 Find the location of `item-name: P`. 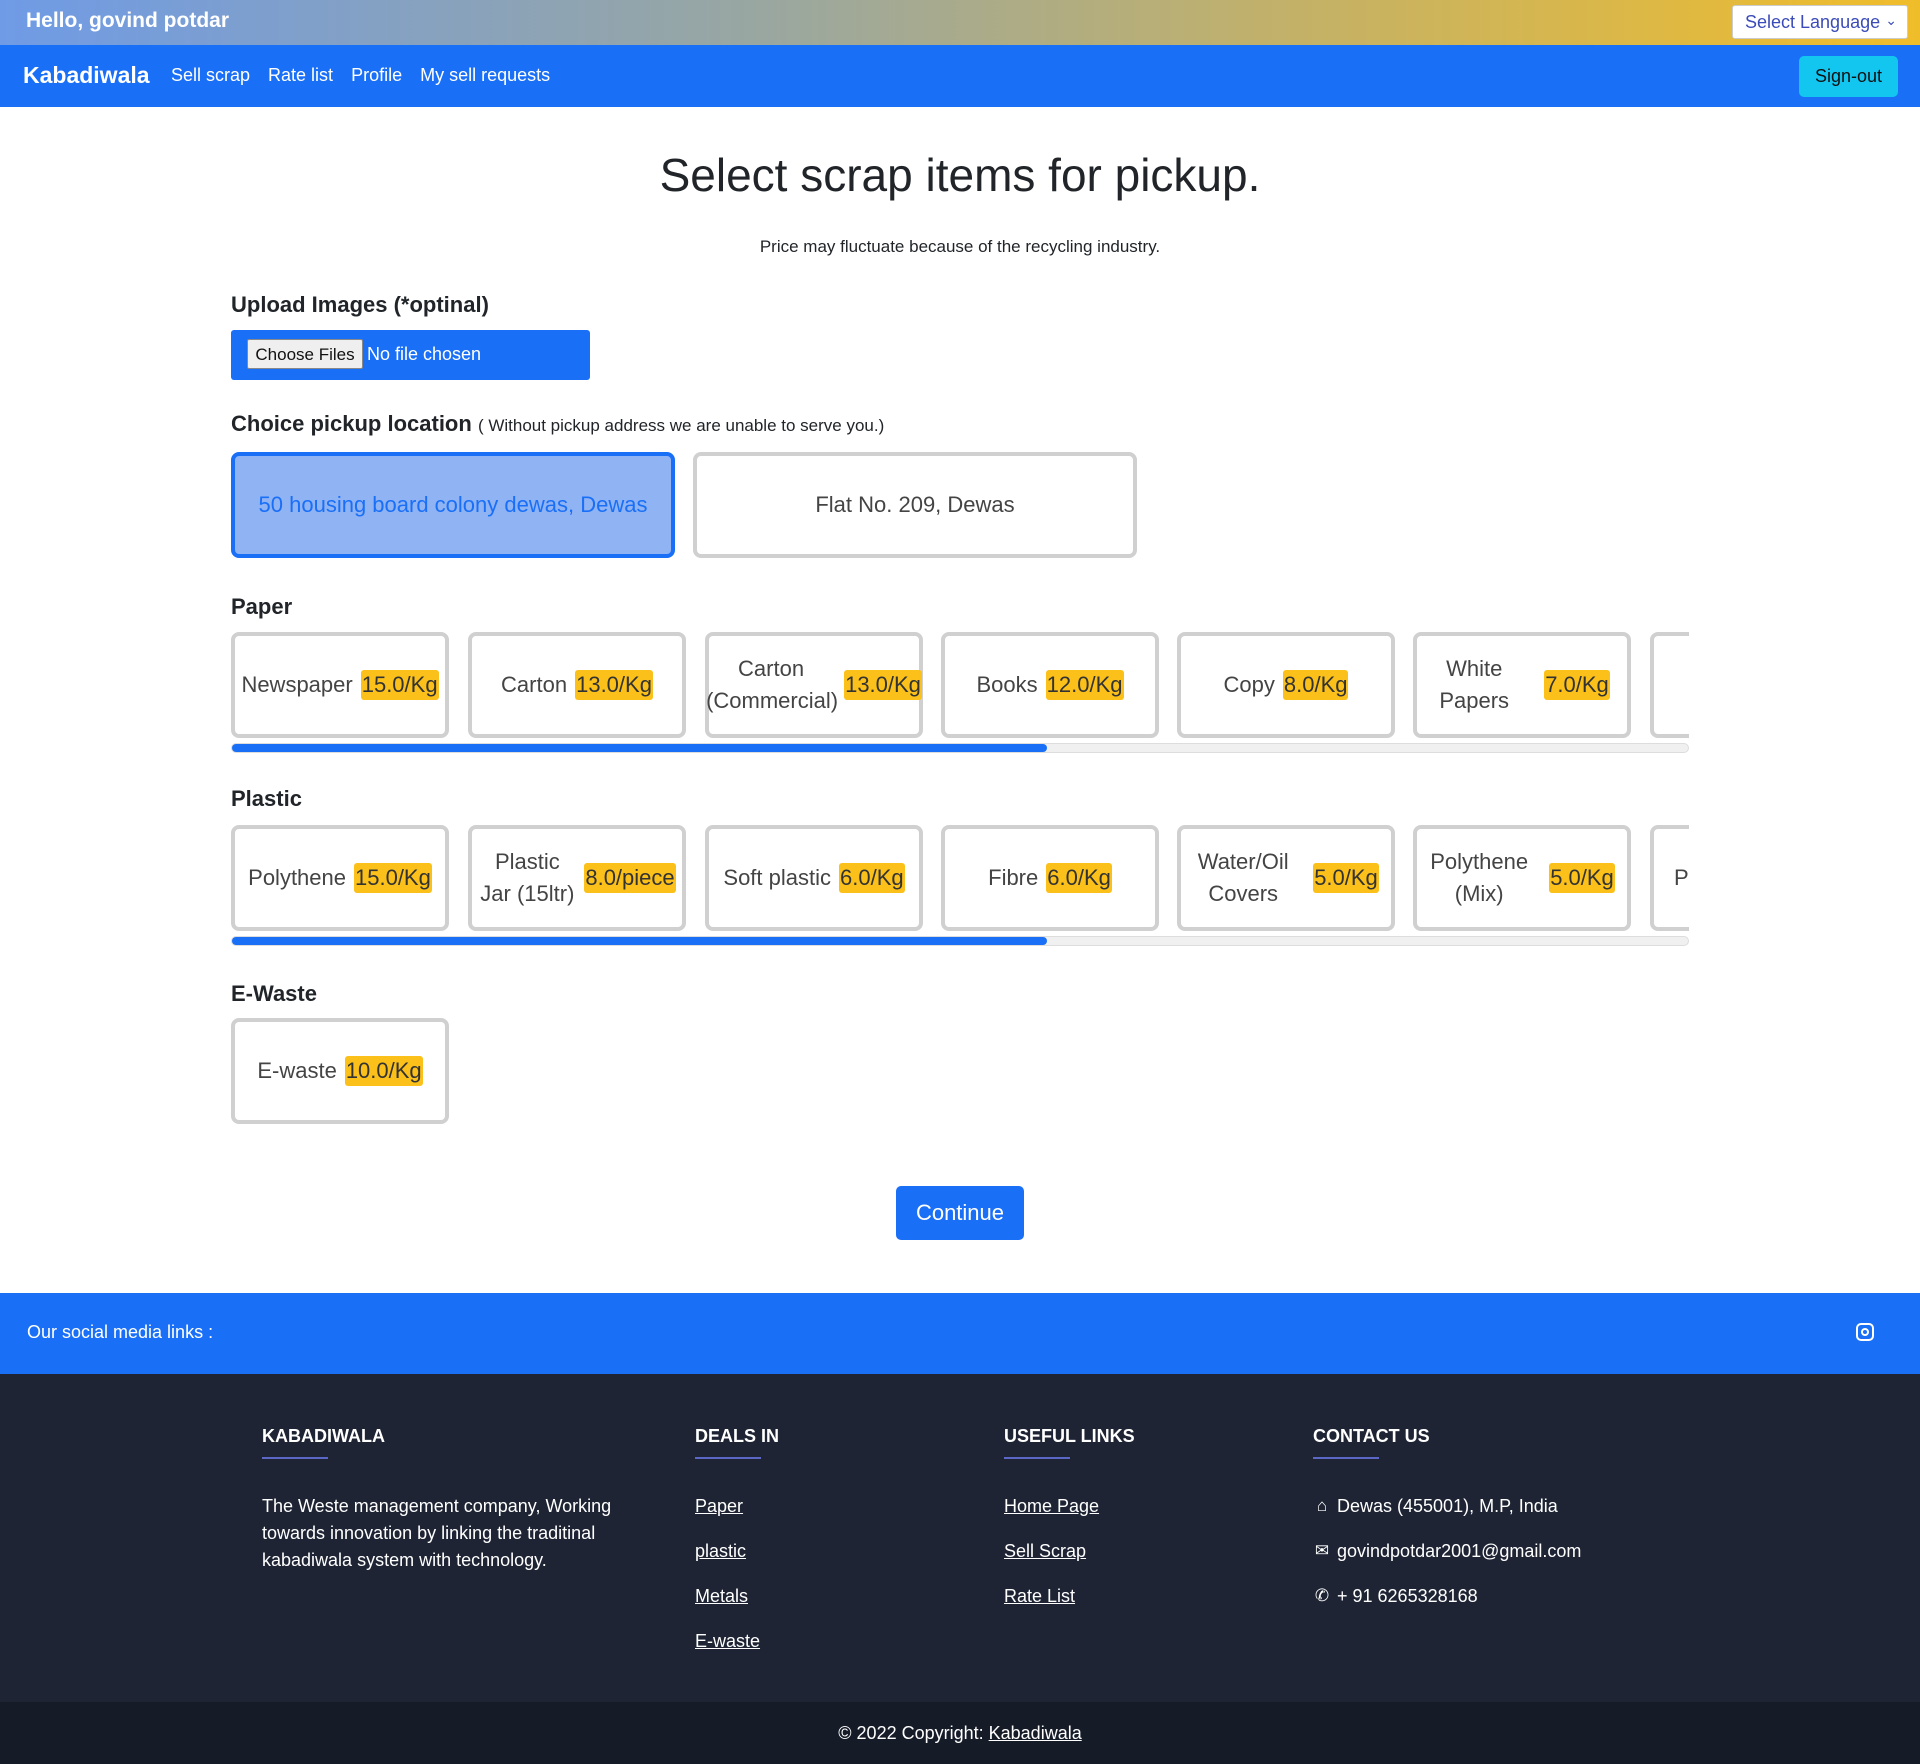

item-name: P is located at coordinates (1681, 877).